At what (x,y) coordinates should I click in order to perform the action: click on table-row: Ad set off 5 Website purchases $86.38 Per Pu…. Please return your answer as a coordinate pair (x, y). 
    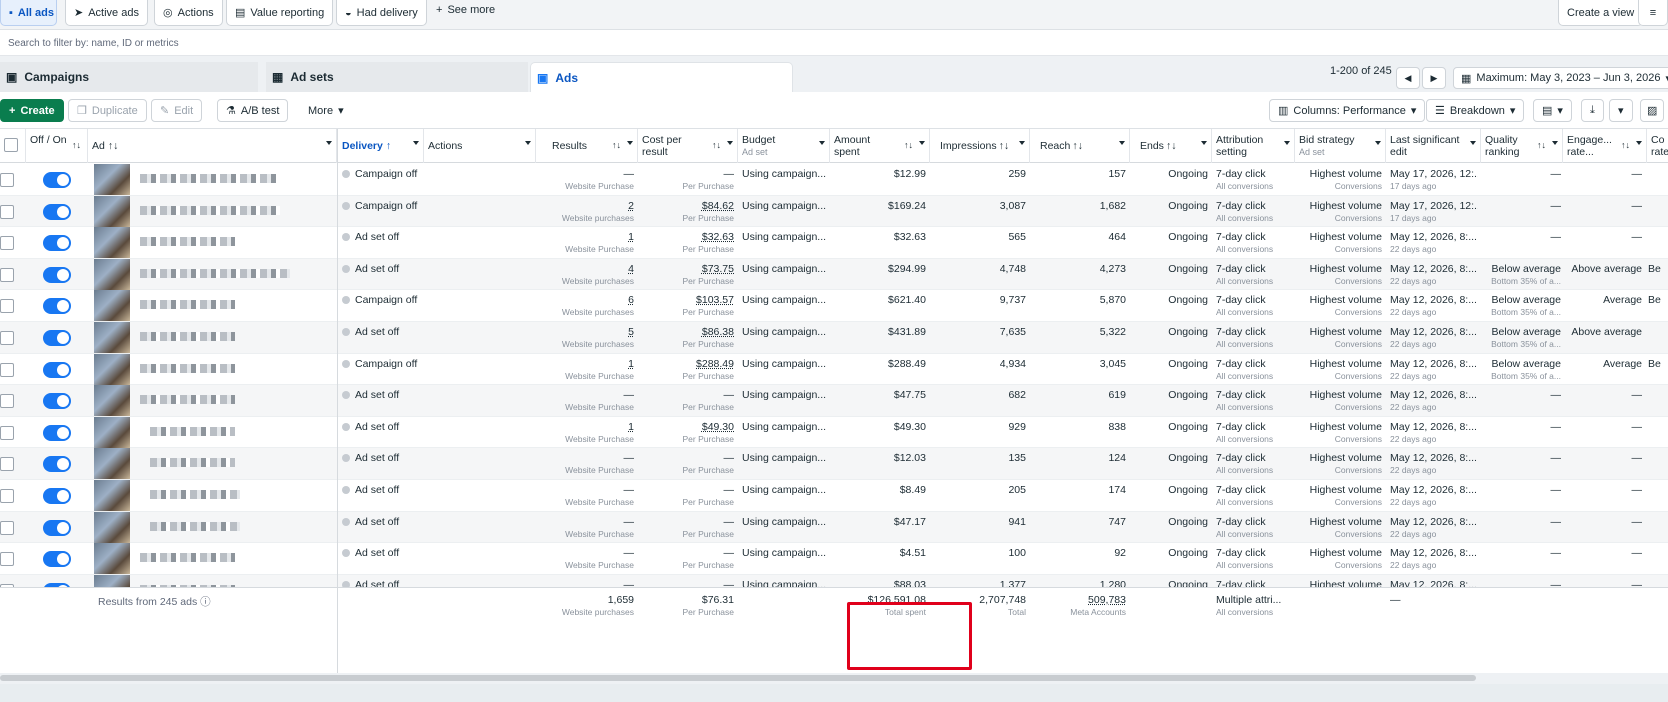
    Looking at the image, I should click on (834, 338).